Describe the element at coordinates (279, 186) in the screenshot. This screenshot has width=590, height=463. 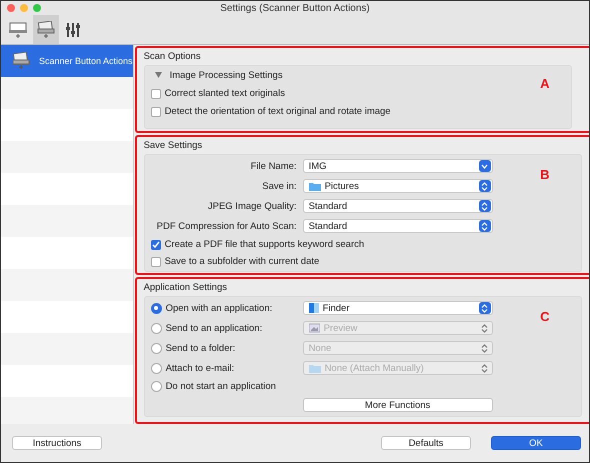
I see `field-label: Save in:` at that location.